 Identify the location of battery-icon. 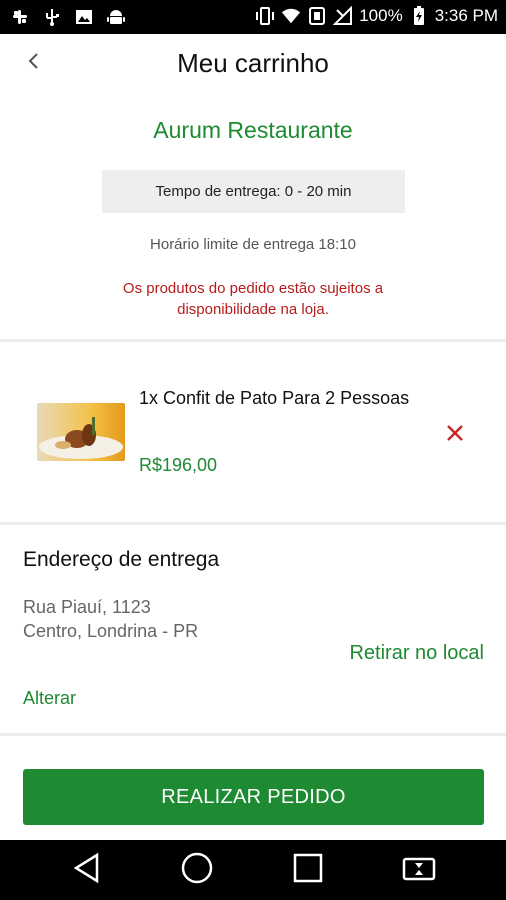
(419, 16).